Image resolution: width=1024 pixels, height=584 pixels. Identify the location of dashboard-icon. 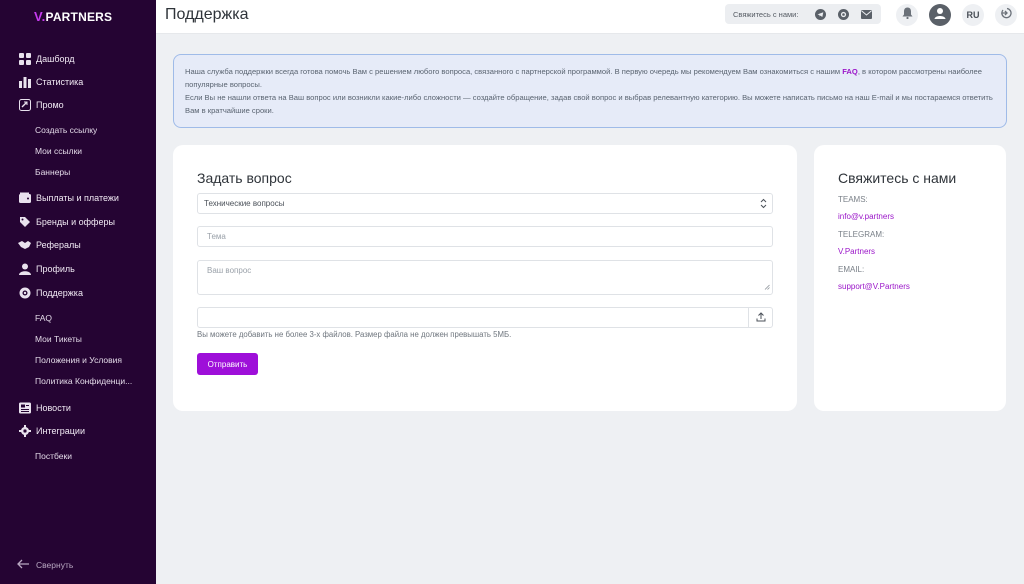
(24, 59).